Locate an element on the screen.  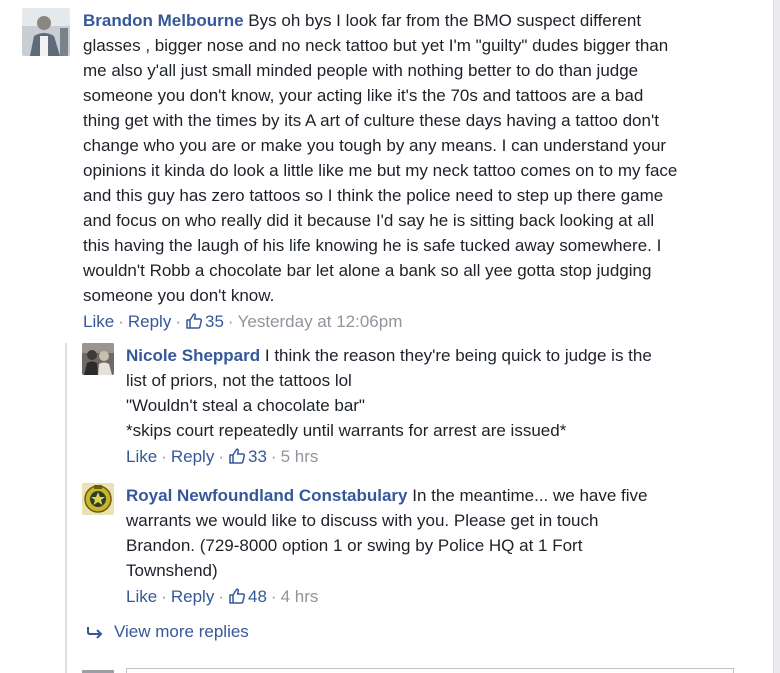
comment-line: list of priors, not the tattoos lol is located at coordinates (239, 380).